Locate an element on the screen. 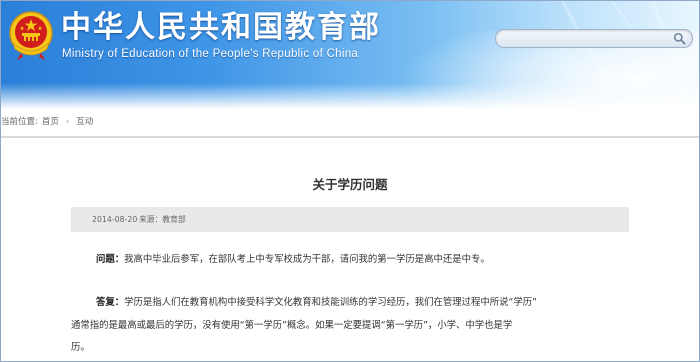  search-input is located at coordinates (584, 38).